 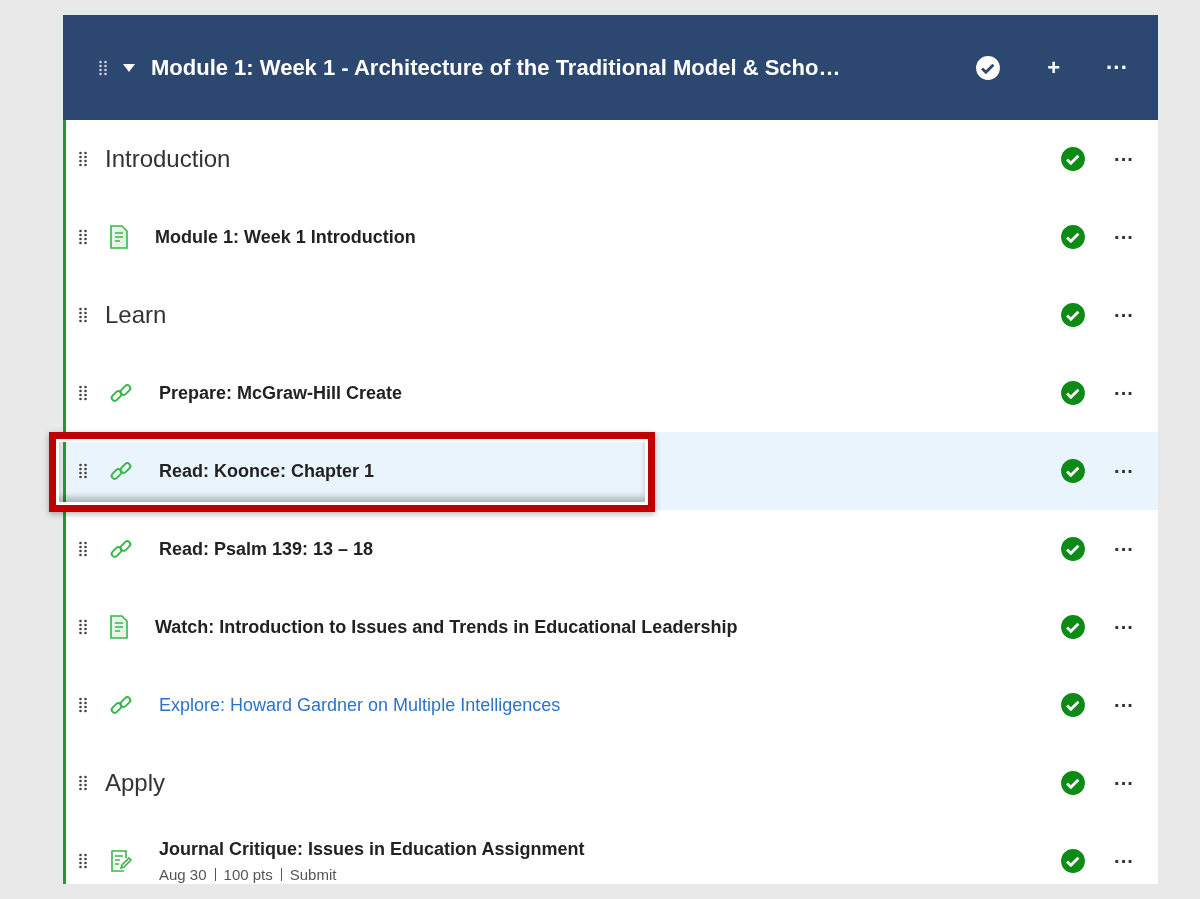 What do you see at coordinates (168, 159) in the screenshot?
I see `section-title: Introduction` at bounding box center [168, 159].